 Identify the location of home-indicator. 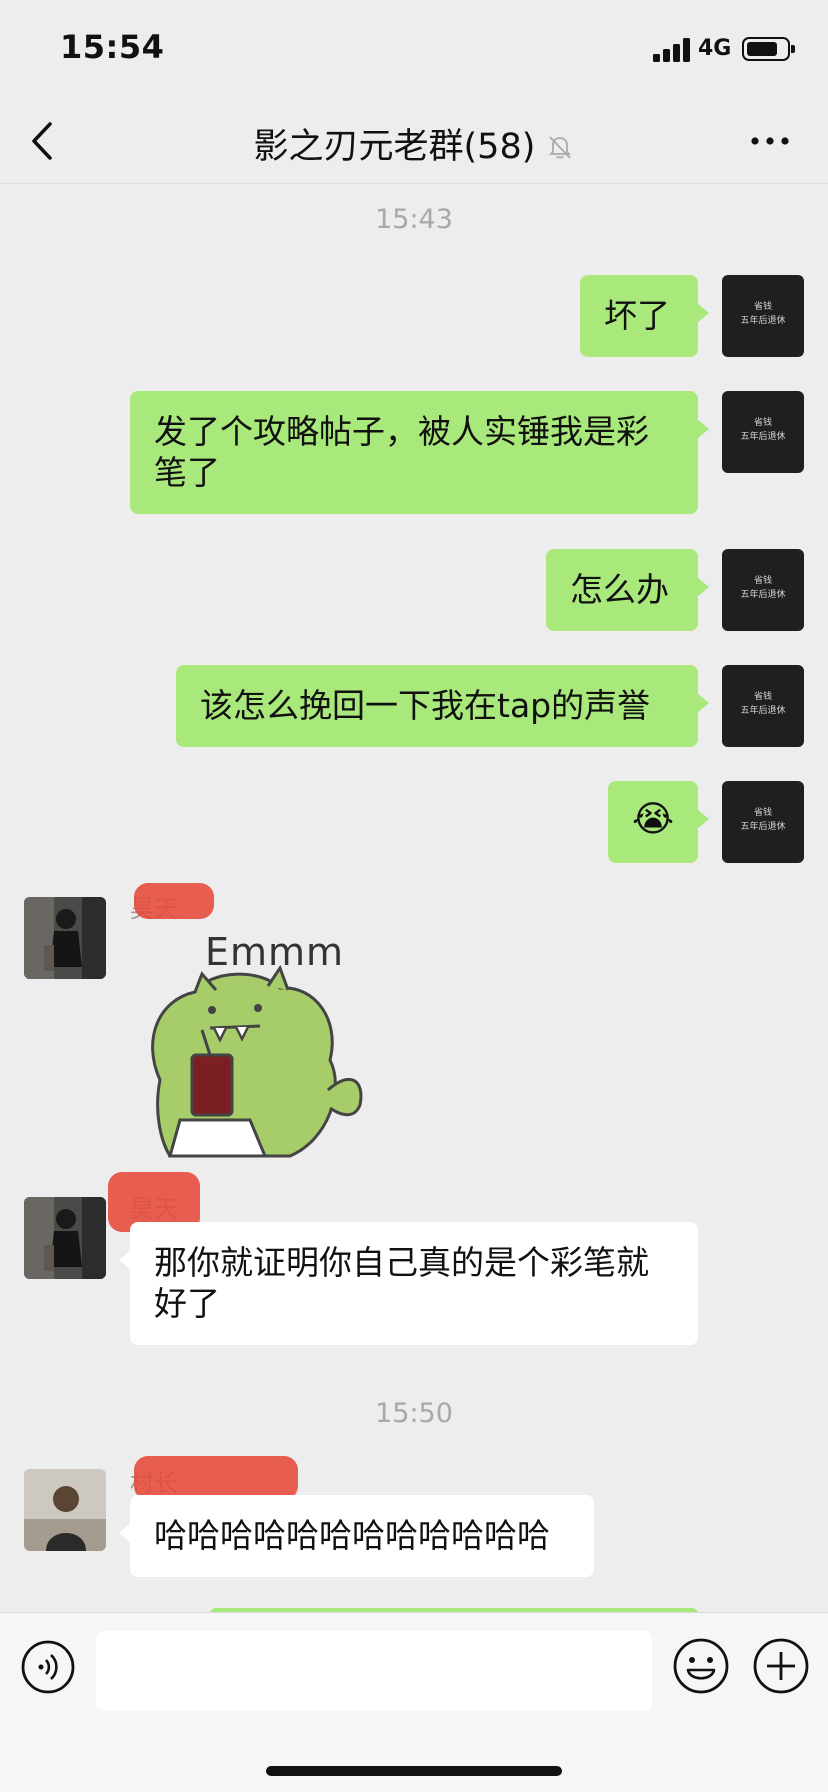
(414, 1771).